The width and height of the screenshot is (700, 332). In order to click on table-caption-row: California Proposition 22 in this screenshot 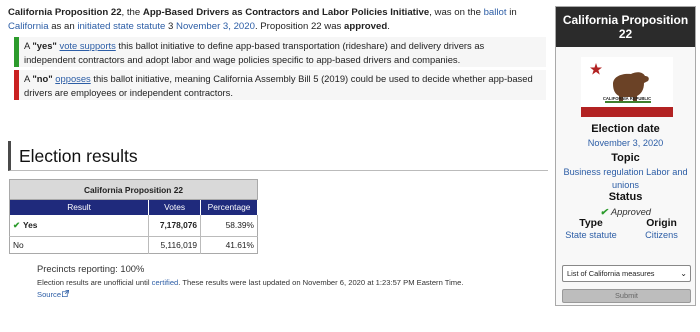, I will do `click(133, 189)`.